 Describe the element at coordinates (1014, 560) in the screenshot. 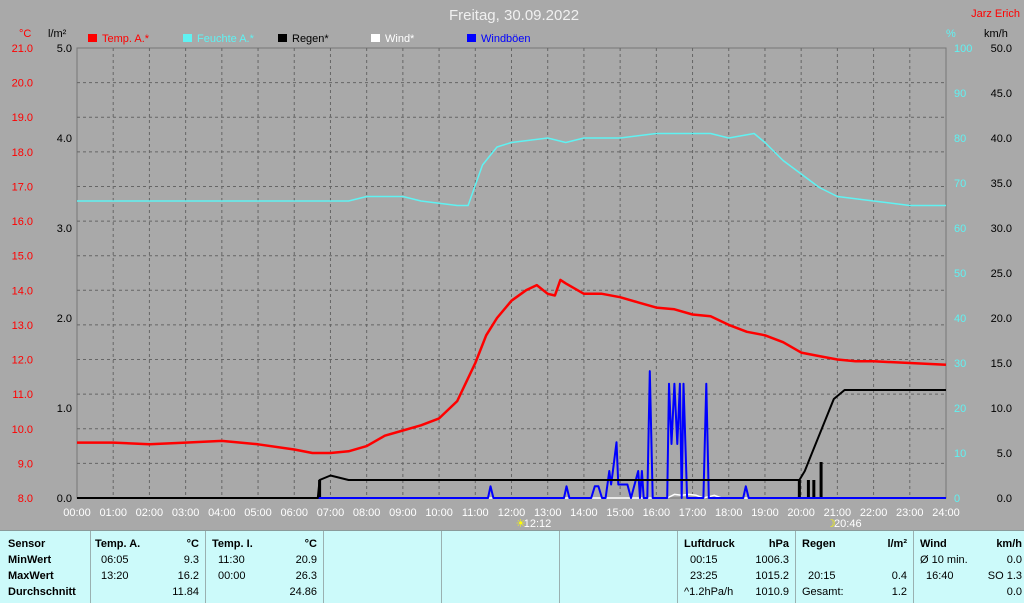

I see `wind-avg-value: 0.0` at that location.